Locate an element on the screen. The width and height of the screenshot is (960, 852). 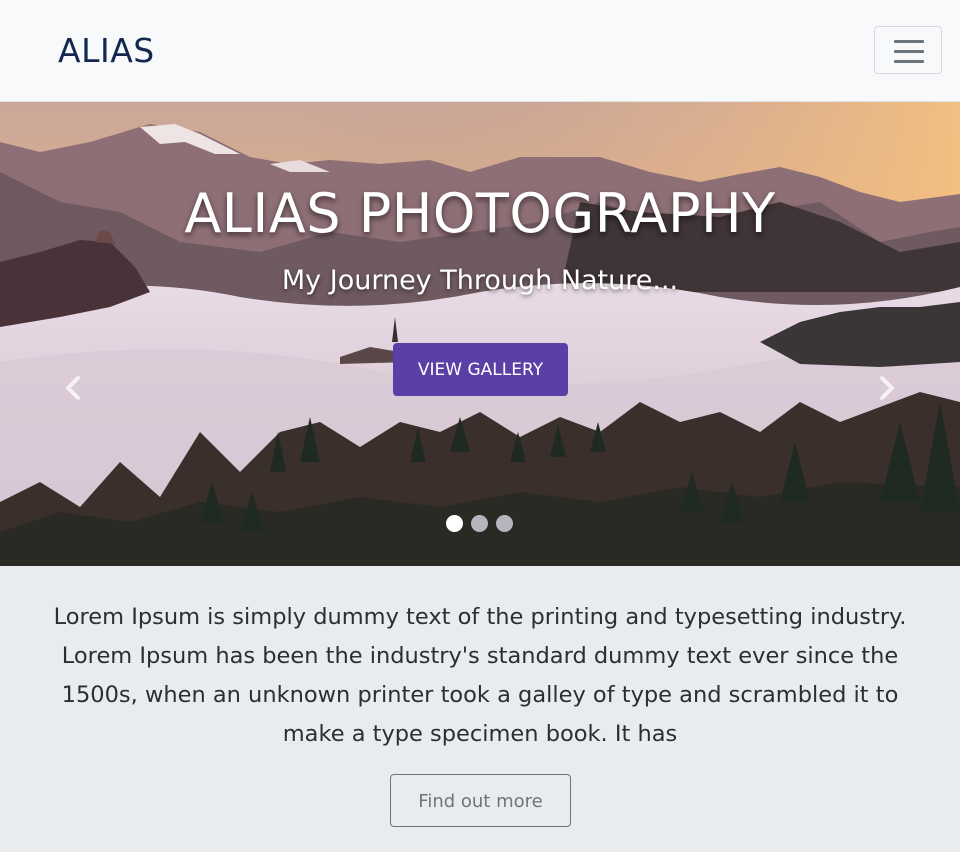
carousel-next-button is located at coordinates (887, 388).